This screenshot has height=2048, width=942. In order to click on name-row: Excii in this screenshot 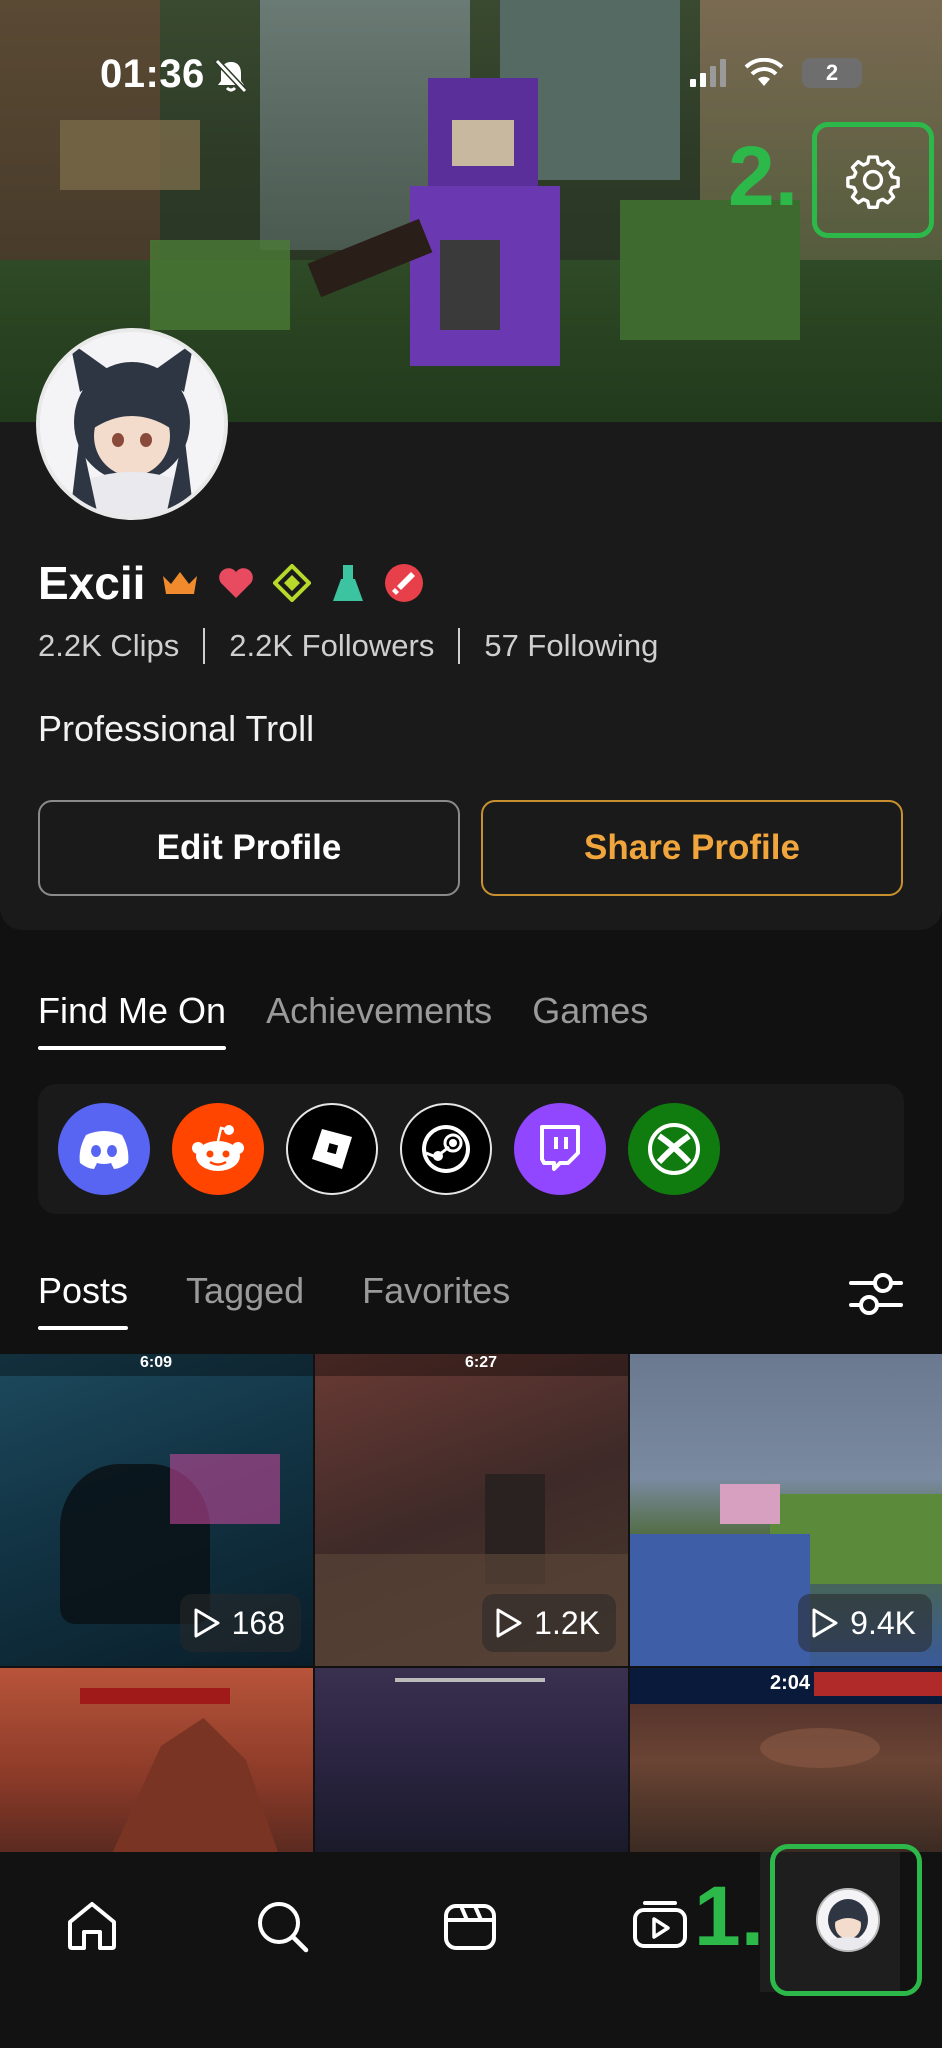, I will do `click(231, 583)`.